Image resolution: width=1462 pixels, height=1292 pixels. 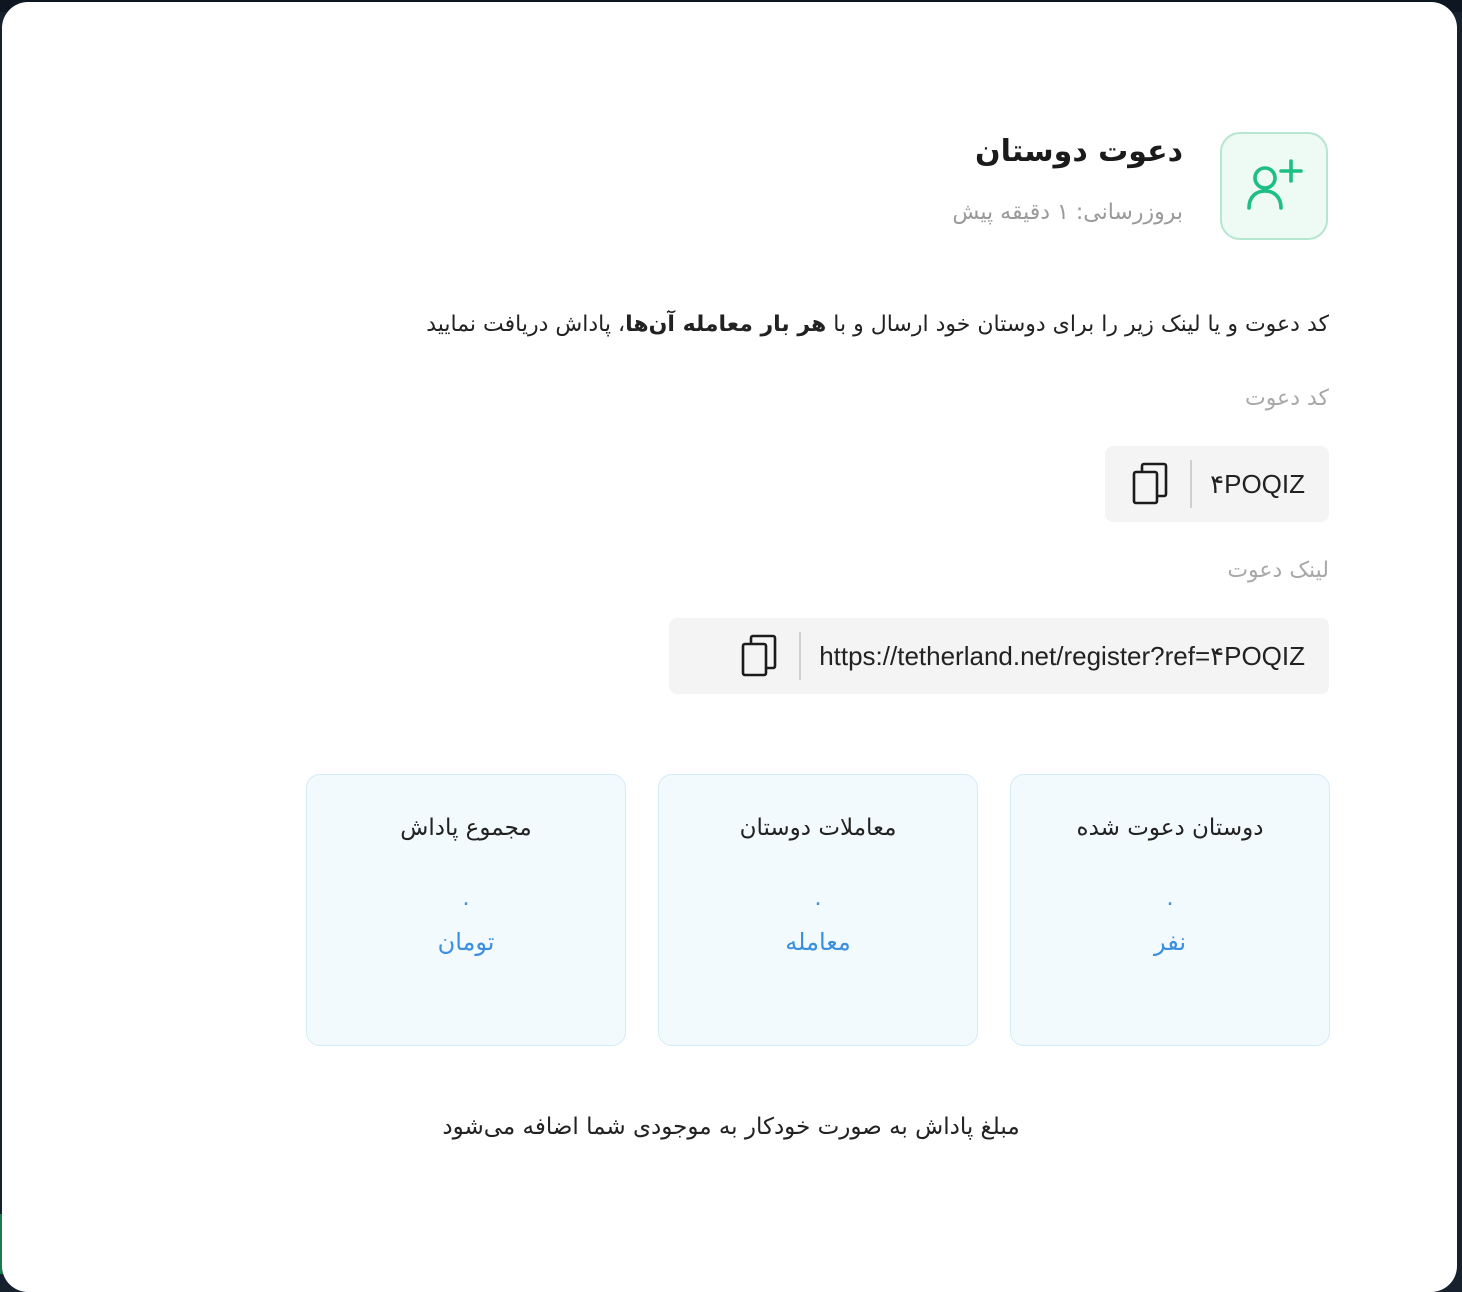 I want to click on copy-link-button, so click(x=759, y=656).